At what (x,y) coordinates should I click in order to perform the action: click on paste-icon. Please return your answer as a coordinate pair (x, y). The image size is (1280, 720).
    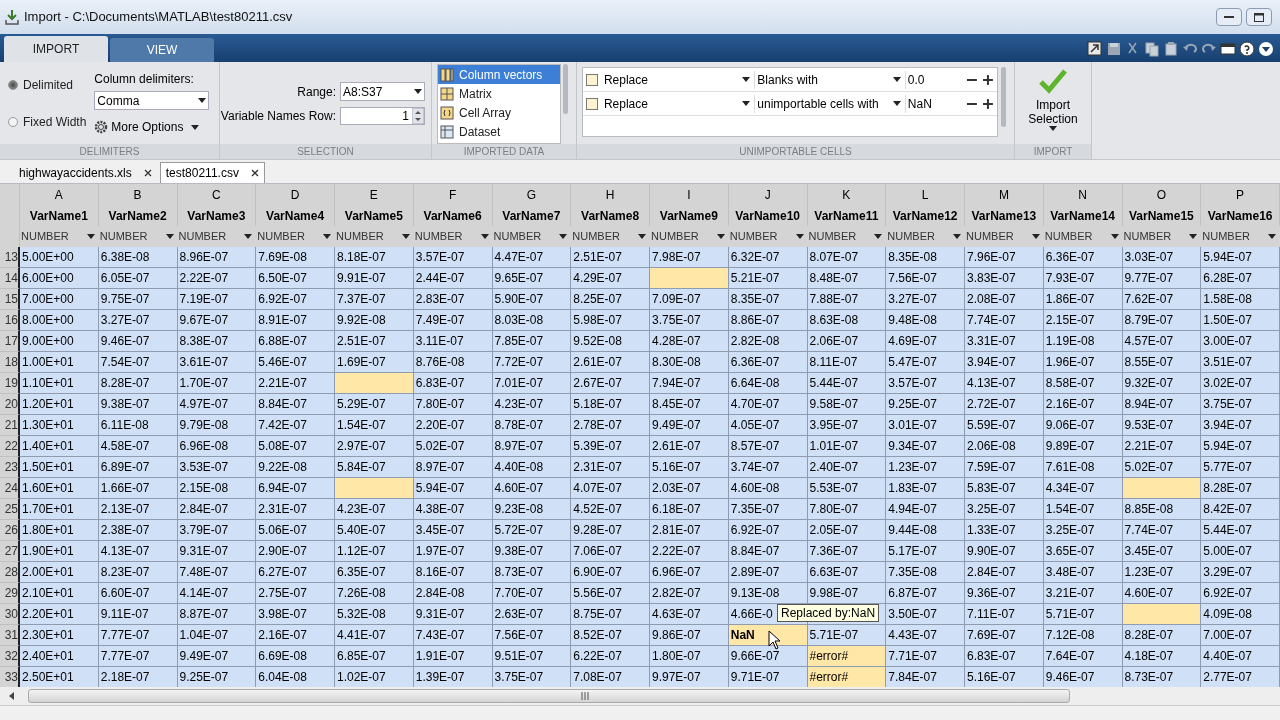
    Looking at the image, I should click on (1171, 49).